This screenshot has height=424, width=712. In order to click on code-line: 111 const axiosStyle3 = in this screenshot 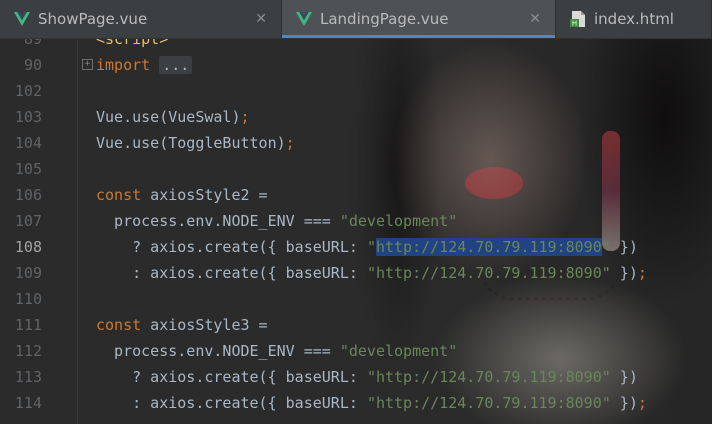, I will do `click(356, 325)`.